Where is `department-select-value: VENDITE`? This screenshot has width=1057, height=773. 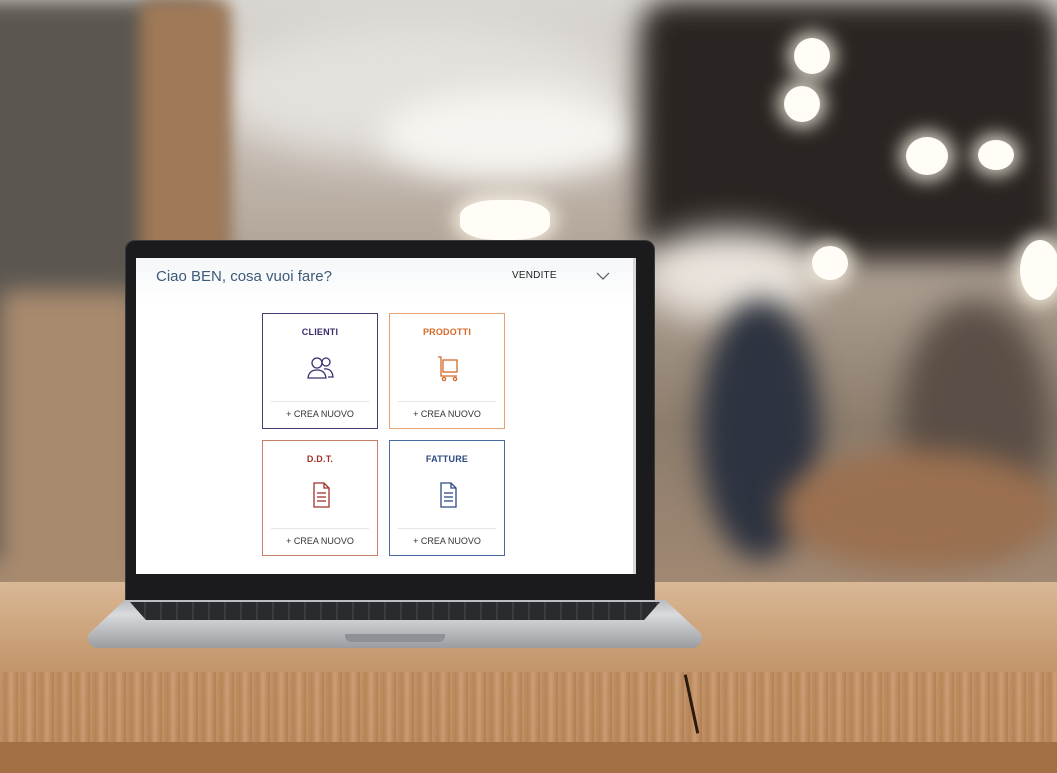 department-select-value: VENDITE is located at coordinates (534, 275).